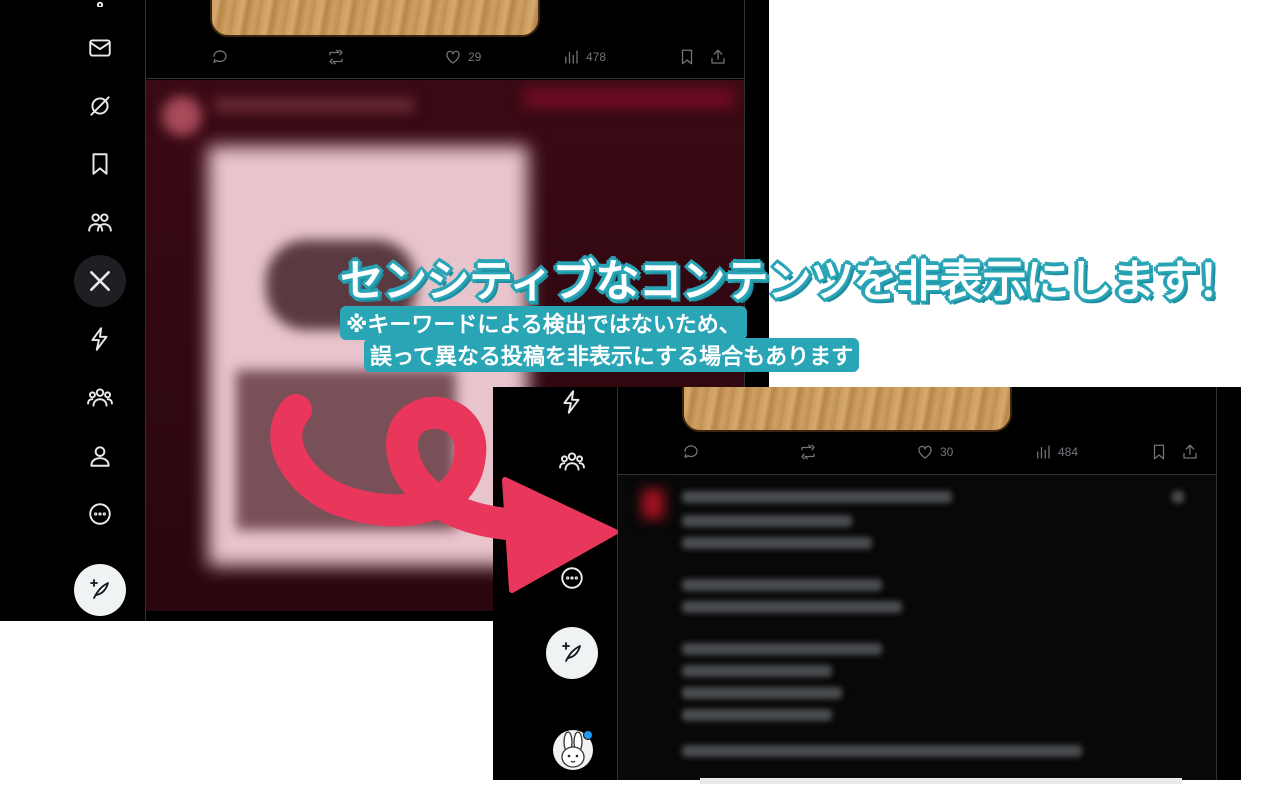 This screenshot has width=1280, height=800. What do you see at coordinates (444, 493) in the screenshot?
I see `curved-arrow-icon` at bounding box center [444, 493].